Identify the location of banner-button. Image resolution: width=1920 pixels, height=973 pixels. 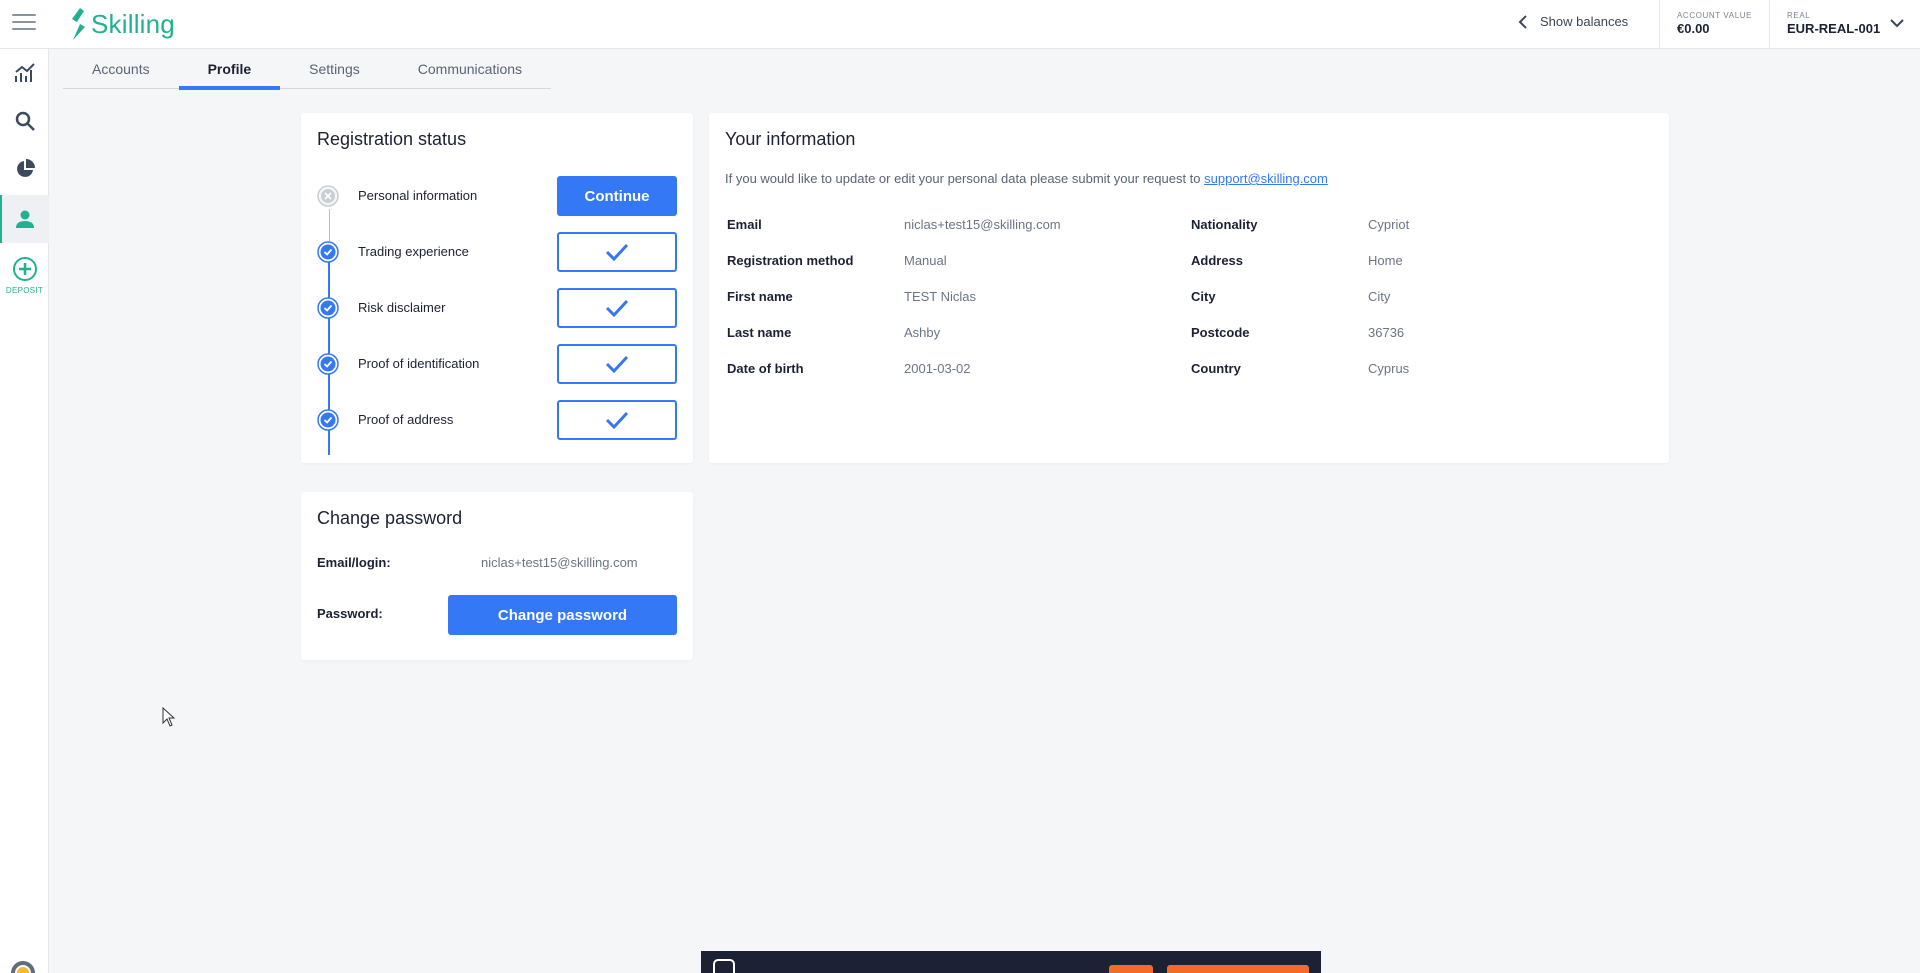
(1131, 969).